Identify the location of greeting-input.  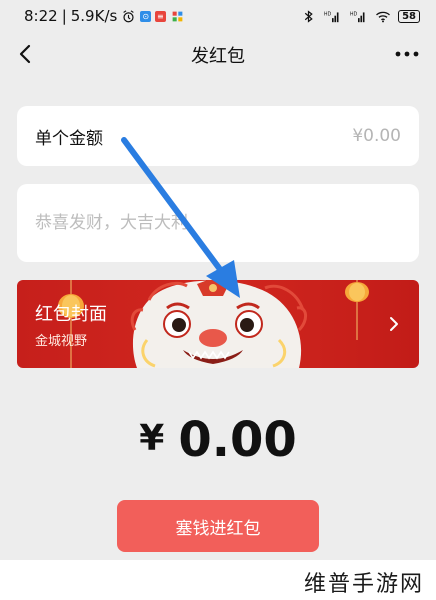
(218, 223).